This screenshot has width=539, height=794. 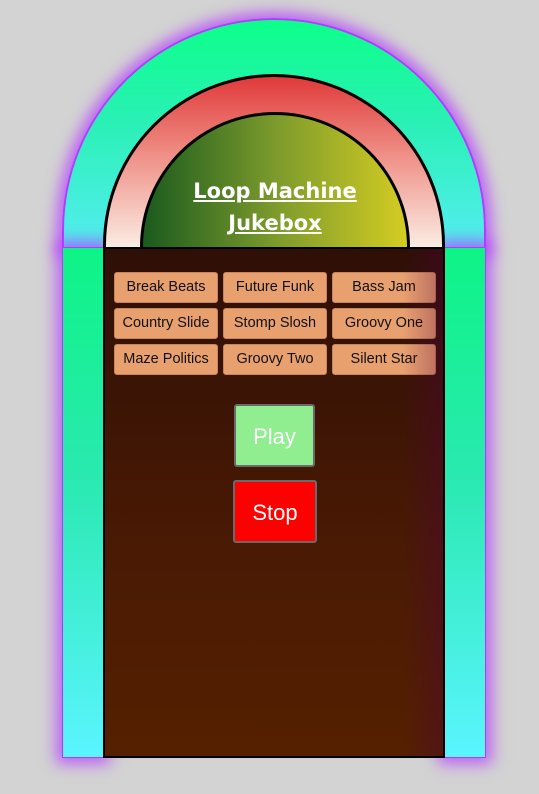 What do you see at coordinates (166, 287) in the screenshot?
I see `song-button-break-beats: Break Beats` at bounding box center [166, 287].